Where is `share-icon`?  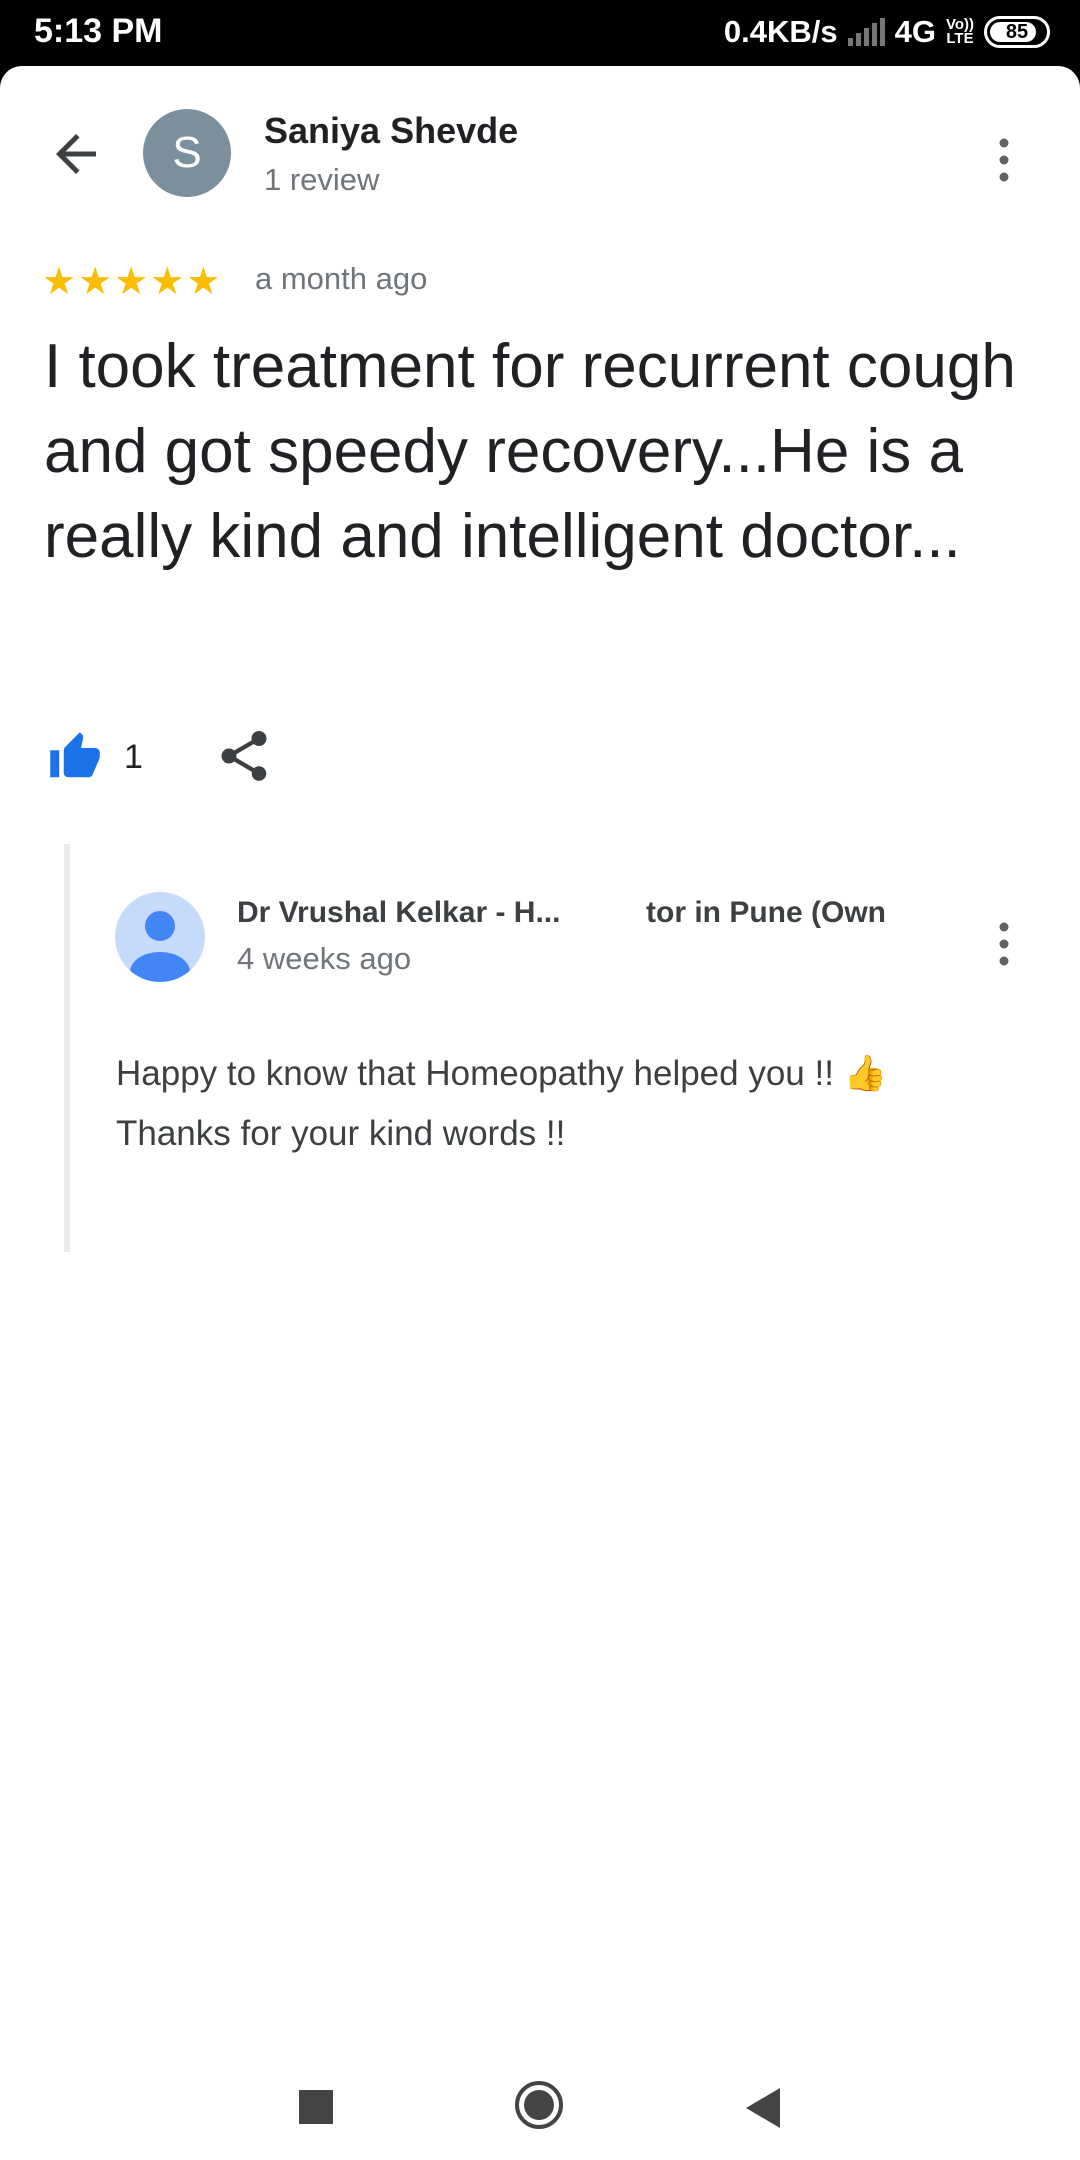
share-icon is located at coordinates (244, 756).